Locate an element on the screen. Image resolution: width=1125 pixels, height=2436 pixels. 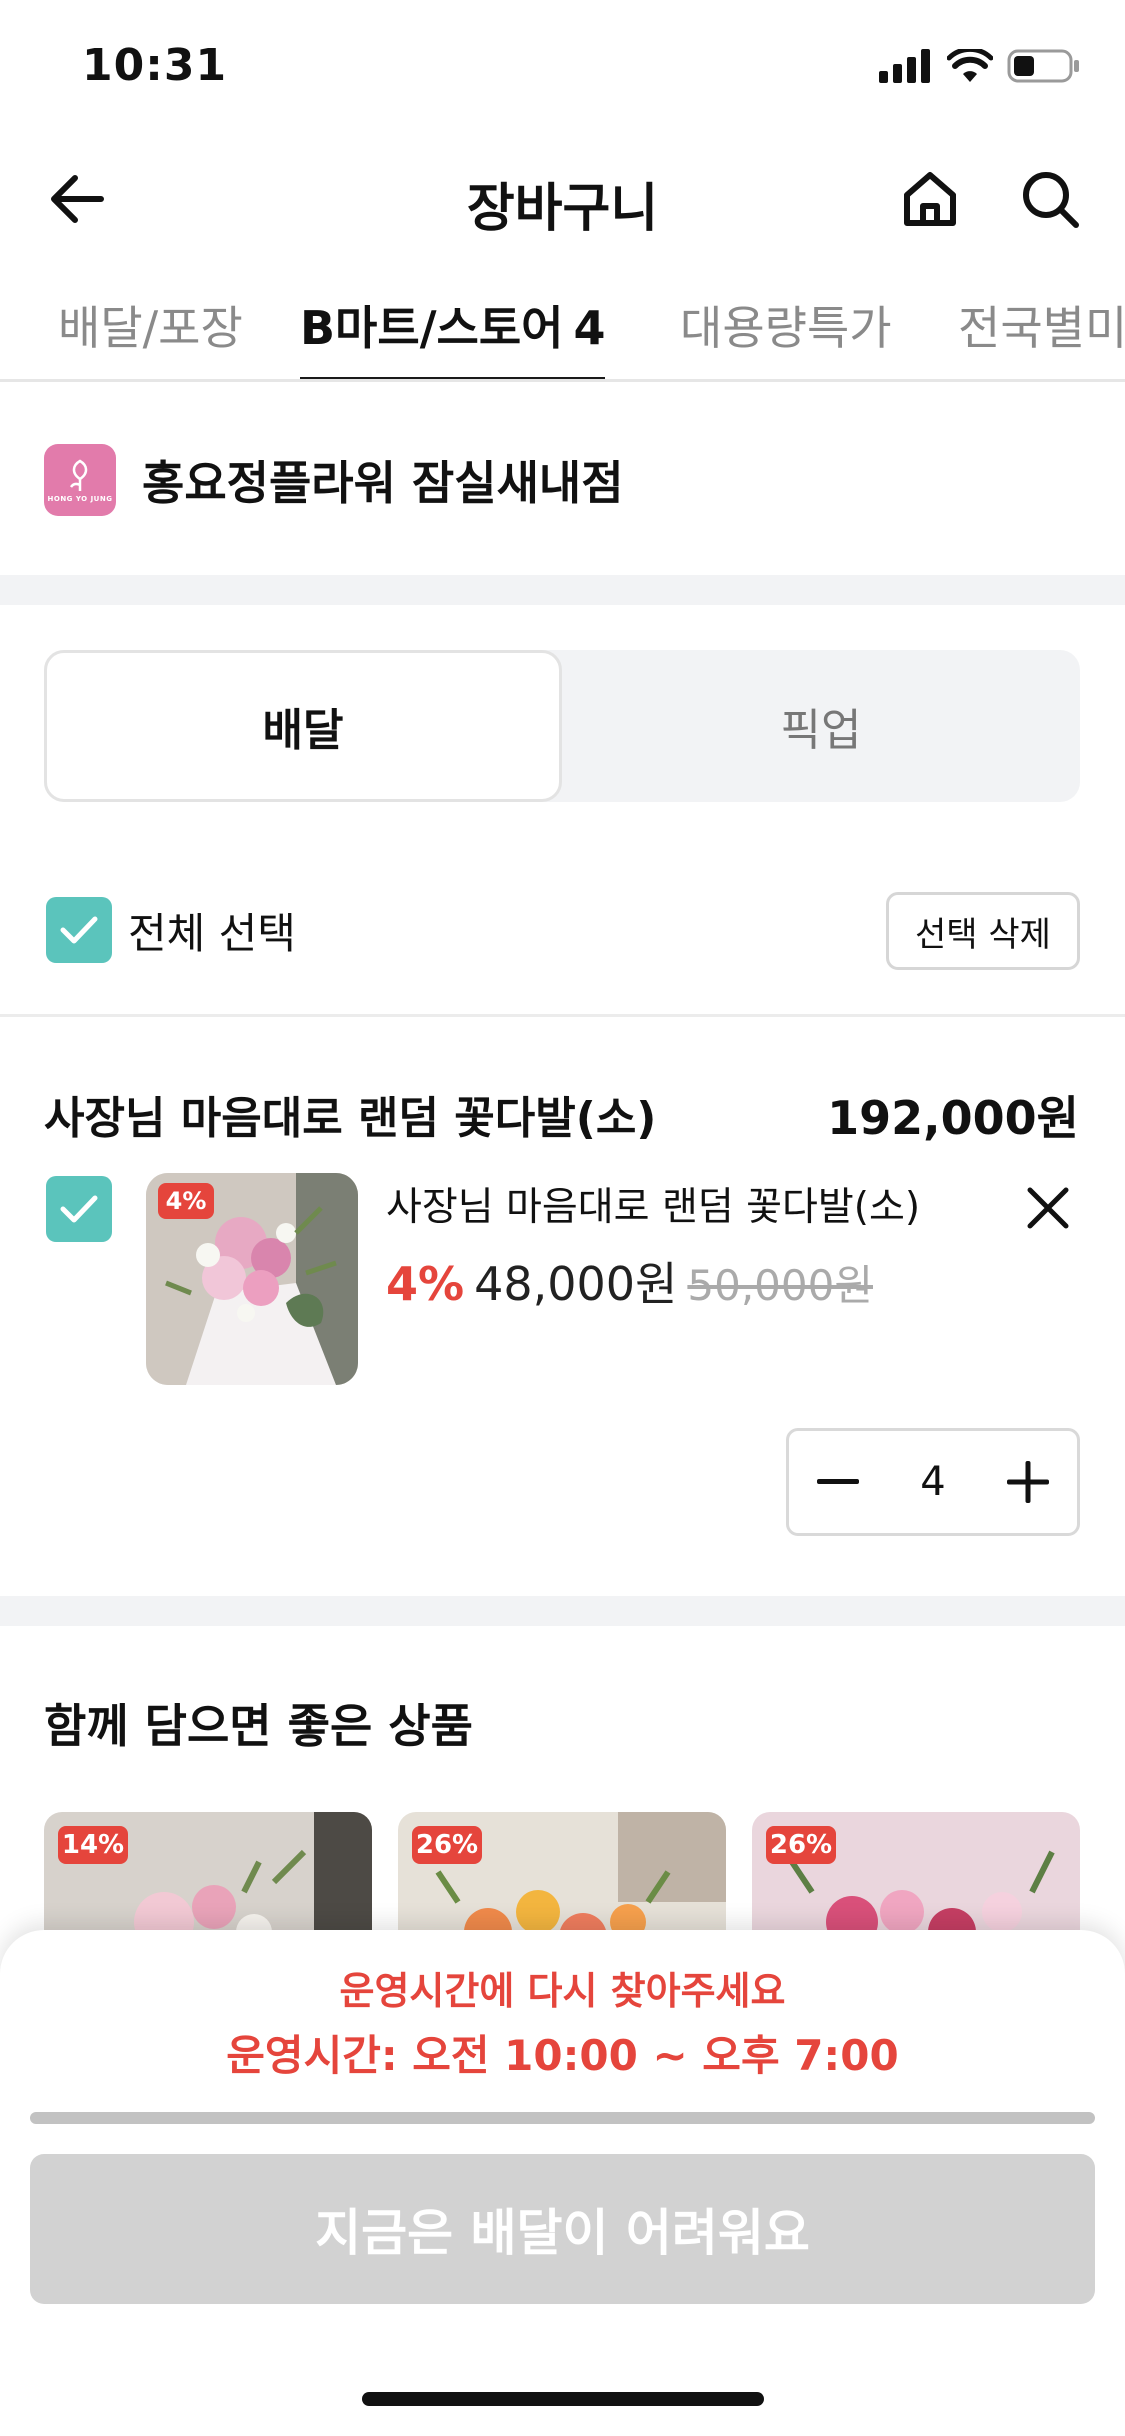
decrease-quantity-button is located at coordinates (838, 1482).